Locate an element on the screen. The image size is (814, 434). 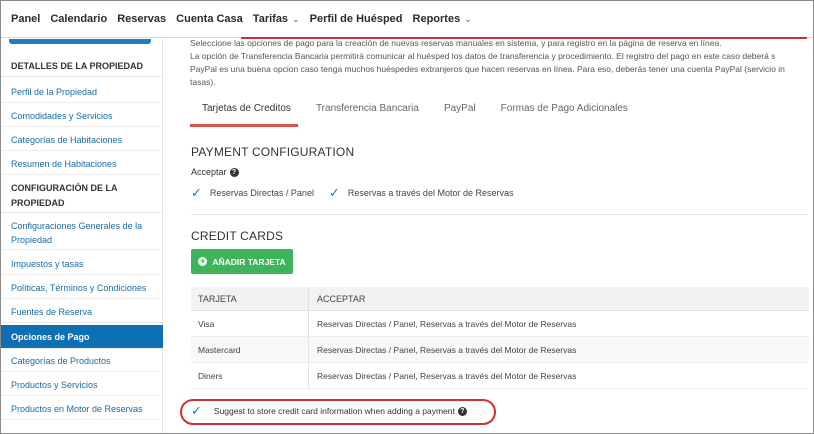
accept-option-label: Reservas Directas / Panel is located at coordinates (261, 193).